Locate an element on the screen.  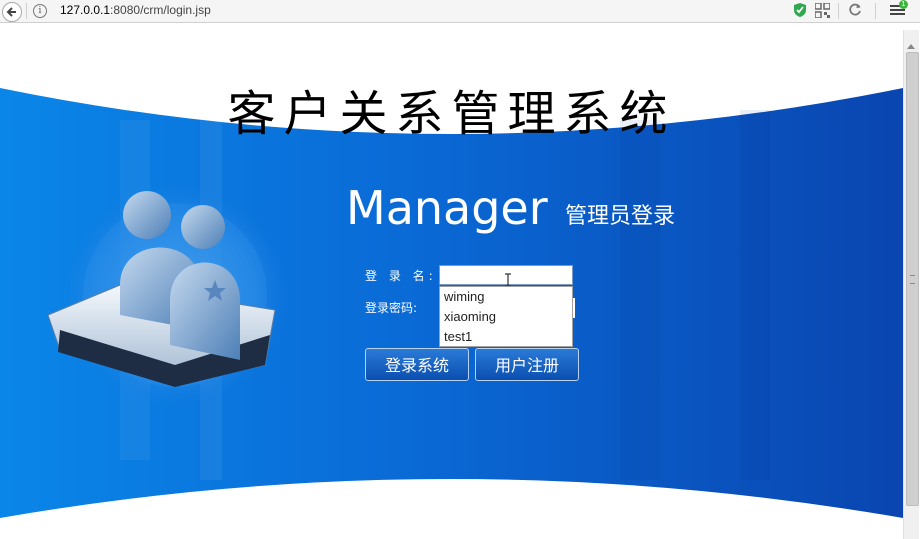
back-button is located at coordinates (12, 12).